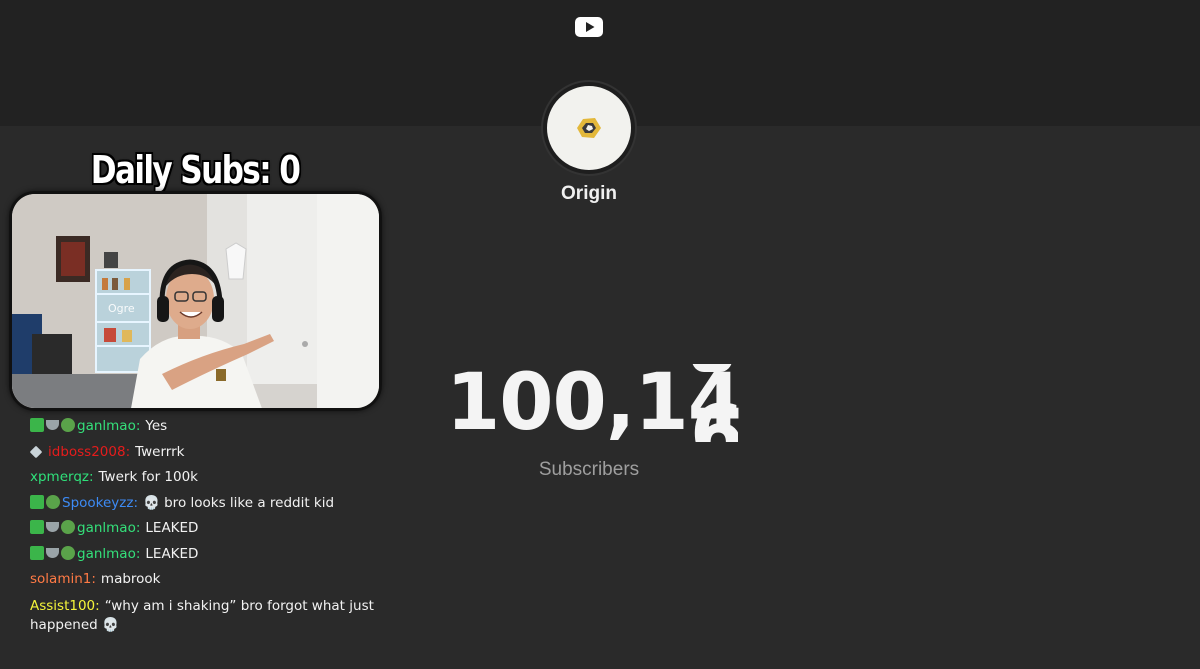 The width and height of the screenshot is (1200, 669). I want to click on webcam-feed: Ogre, so click(195, 301).